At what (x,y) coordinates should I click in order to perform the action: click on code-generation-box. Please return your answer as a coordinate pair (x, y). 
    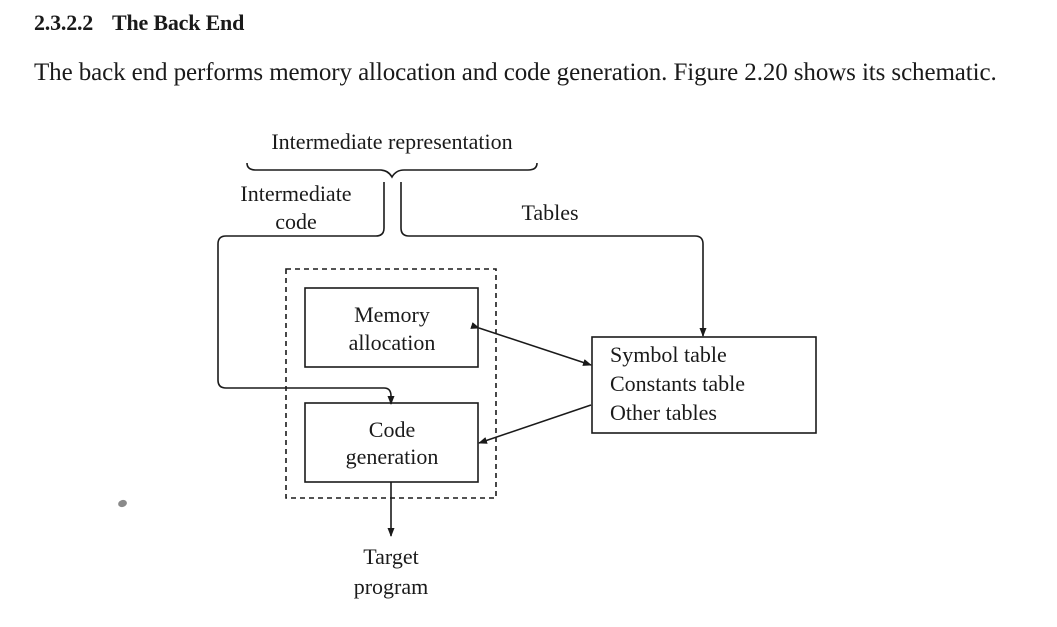
    Looking at the image, I should click on (391, 442).